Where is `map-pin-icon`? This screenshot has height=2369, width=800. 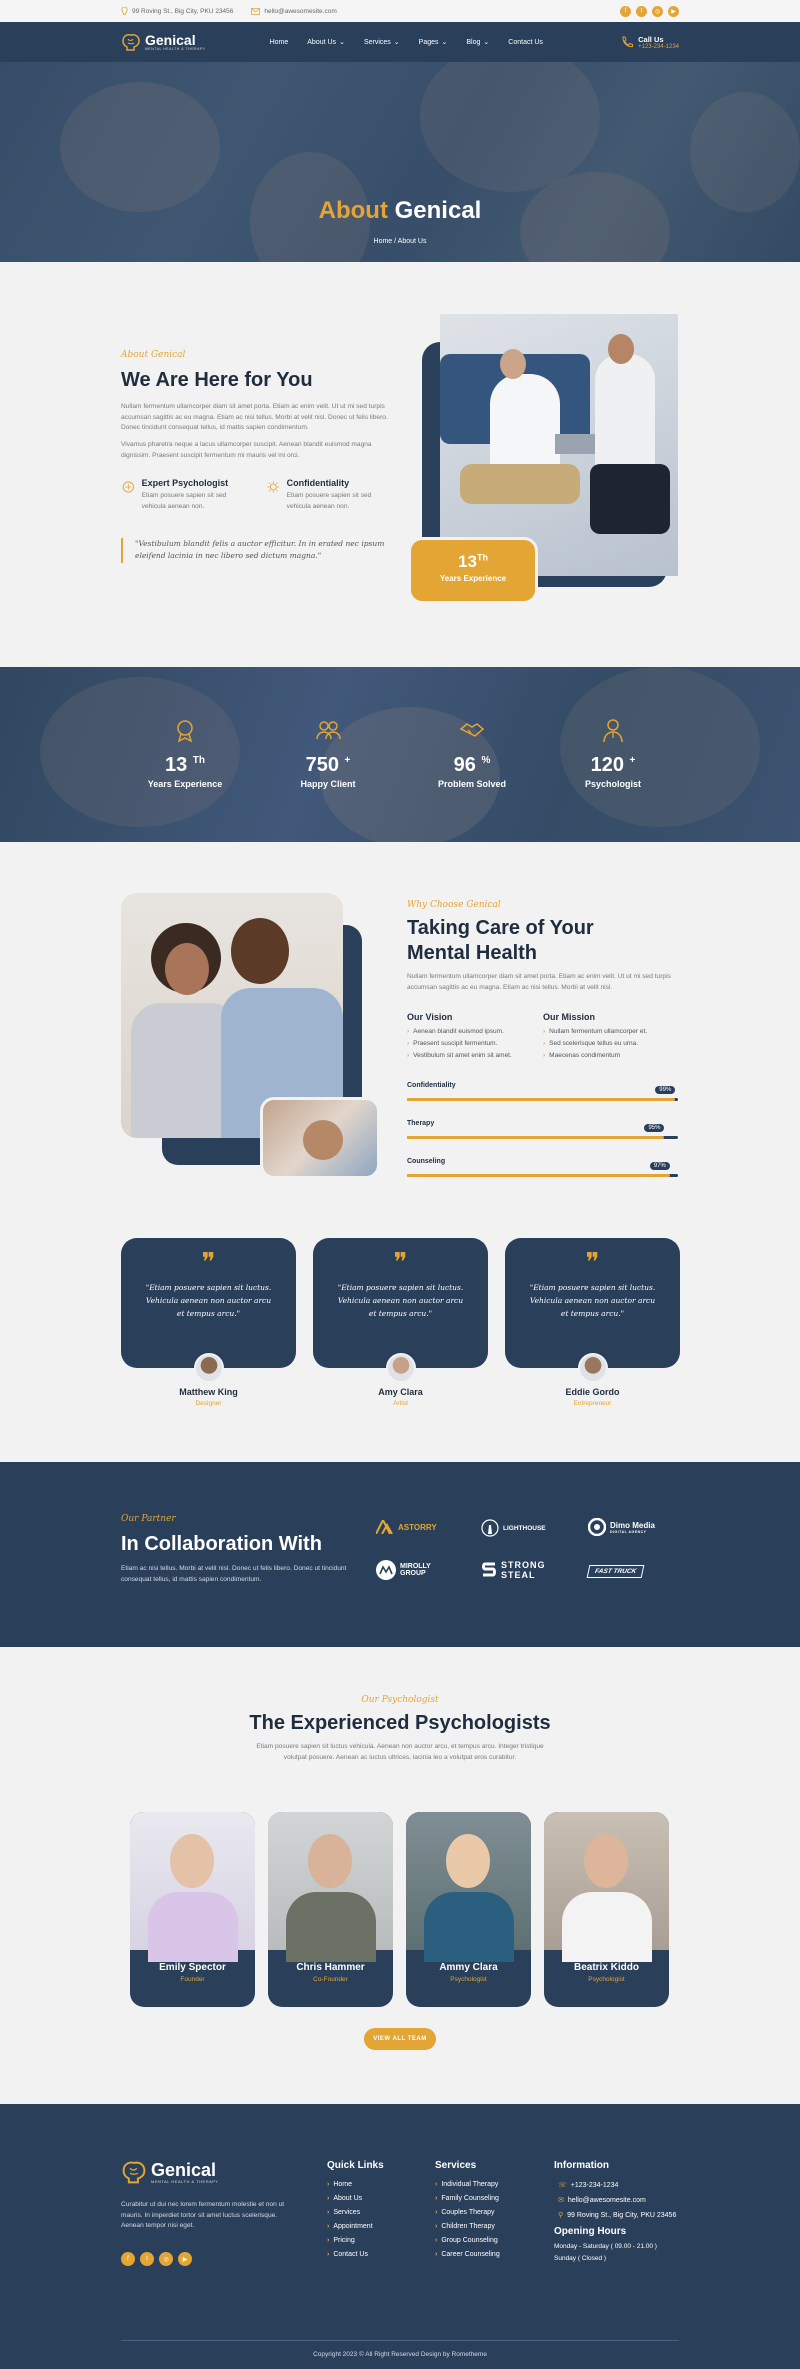 map-pin-icon is located at coordinates (124, 11).